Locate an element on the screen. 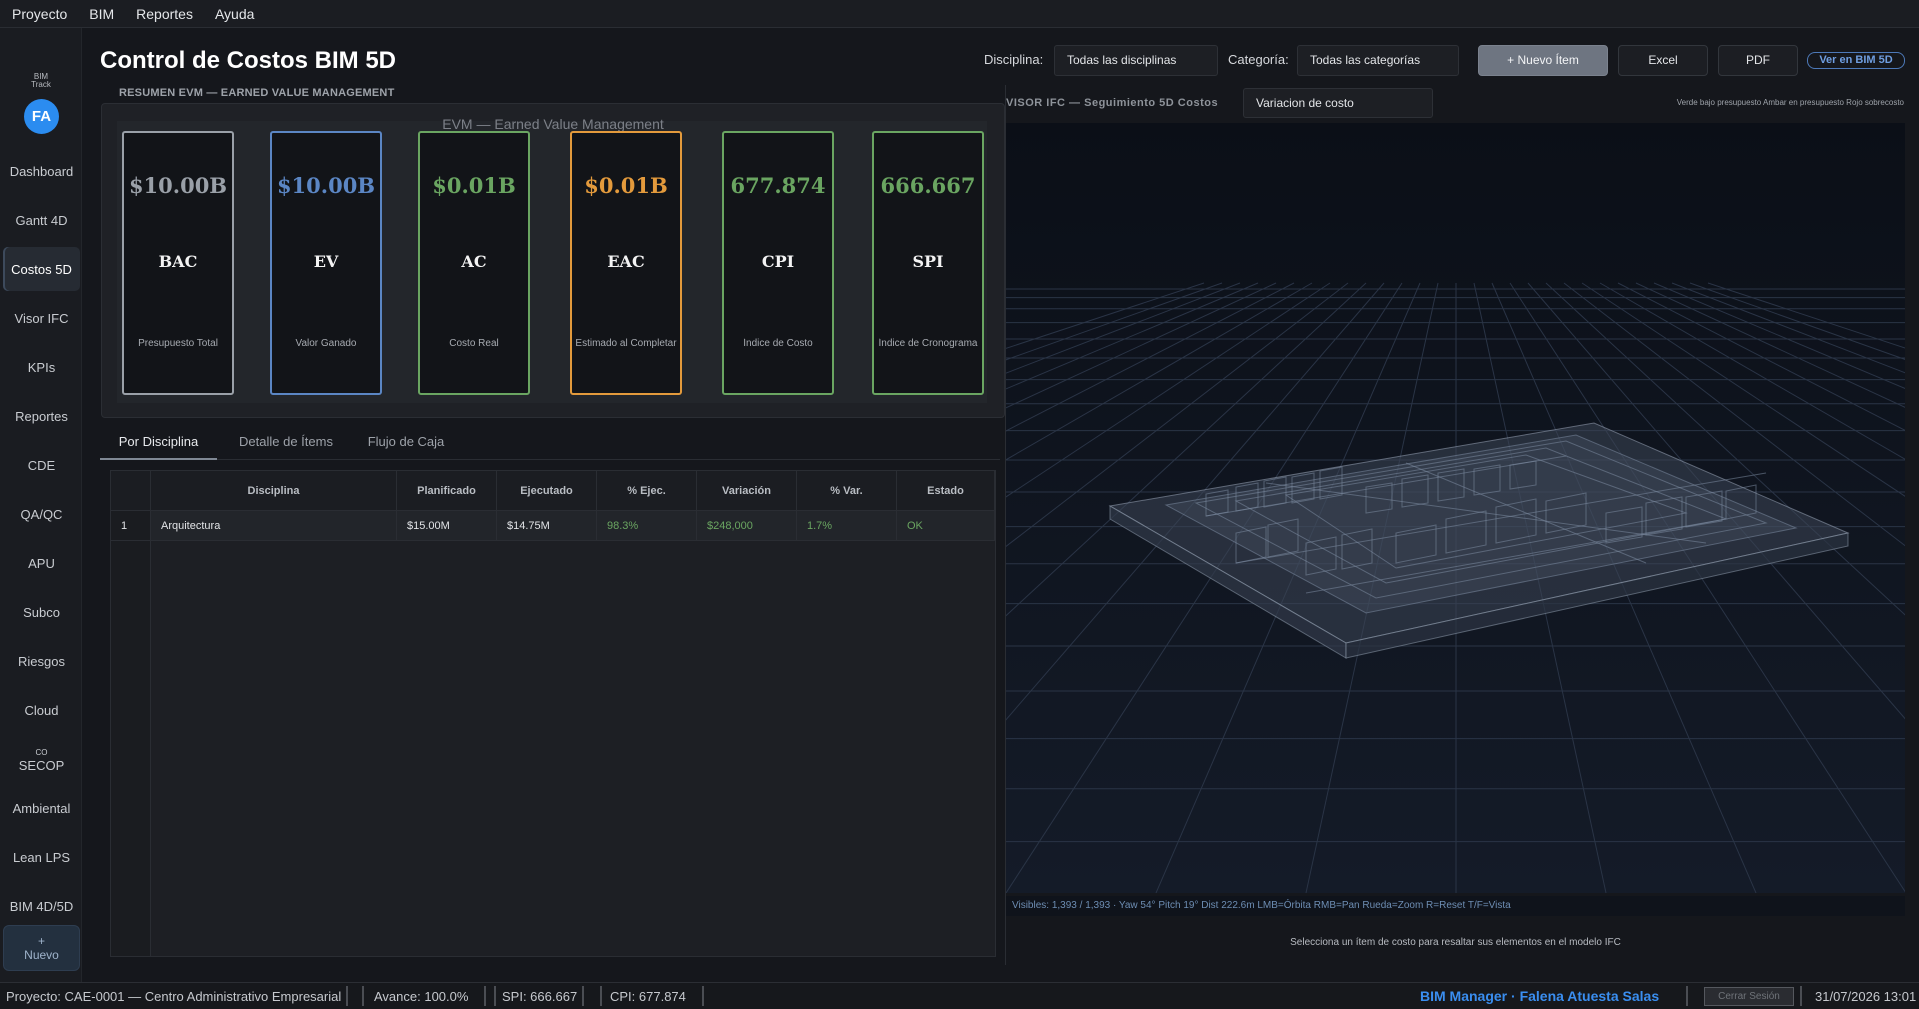 The width and height of the screenshot is (1919, 1009). cell-pct-var: 1.7% is located at coordinates (847, 526).